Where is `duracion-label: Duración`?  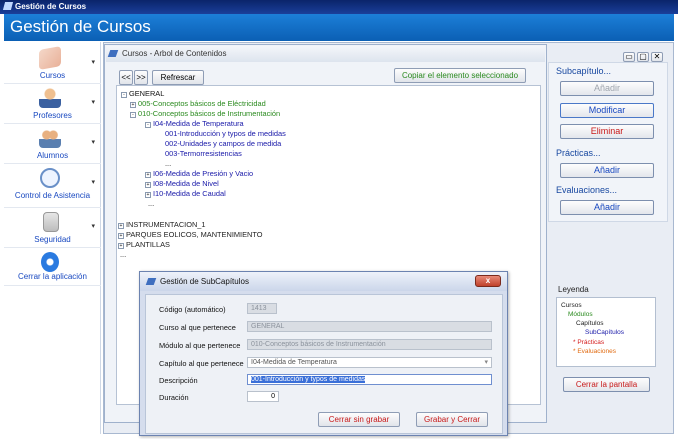
duracion-label: Duración is located at coordinates (174, 397).